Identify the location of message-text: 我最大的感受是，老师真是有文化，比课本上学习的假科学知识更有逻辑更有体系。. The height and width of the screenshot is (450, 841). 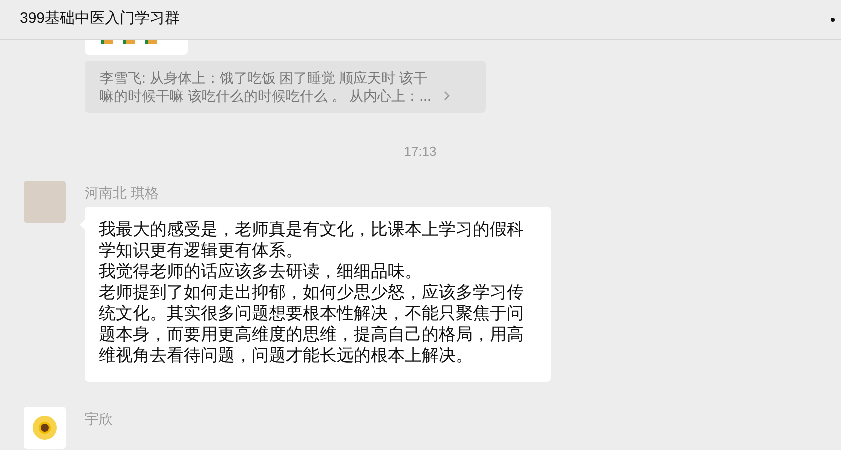
(312, 239).